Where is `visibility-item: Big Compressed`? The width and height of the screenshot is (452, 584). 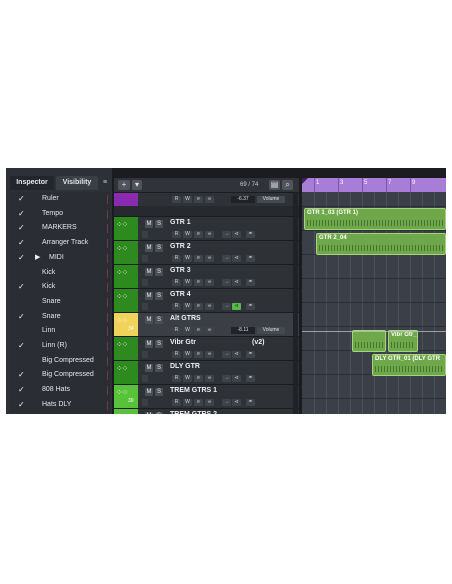 visibility-item: Big Compressed is located at coordinates (60, 361).